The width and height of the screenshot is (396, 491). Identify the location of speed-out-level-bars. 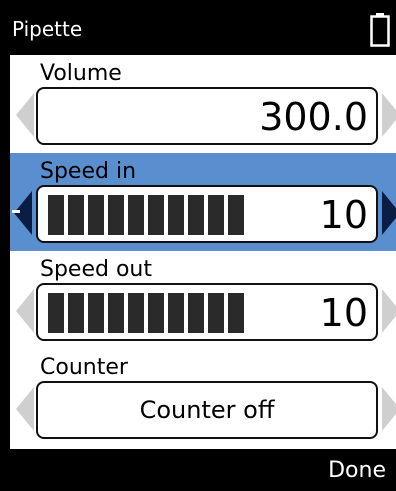
(146, 313).